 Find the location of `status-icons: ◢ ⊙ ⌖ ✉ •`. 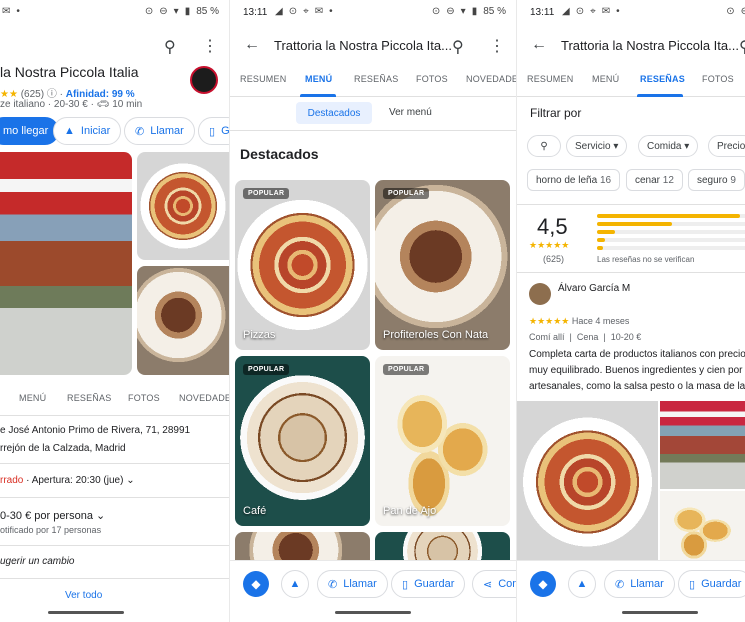

status-icons: ◢ ⊙ ⌖ ✉ • is located at coordinates (304, 11).